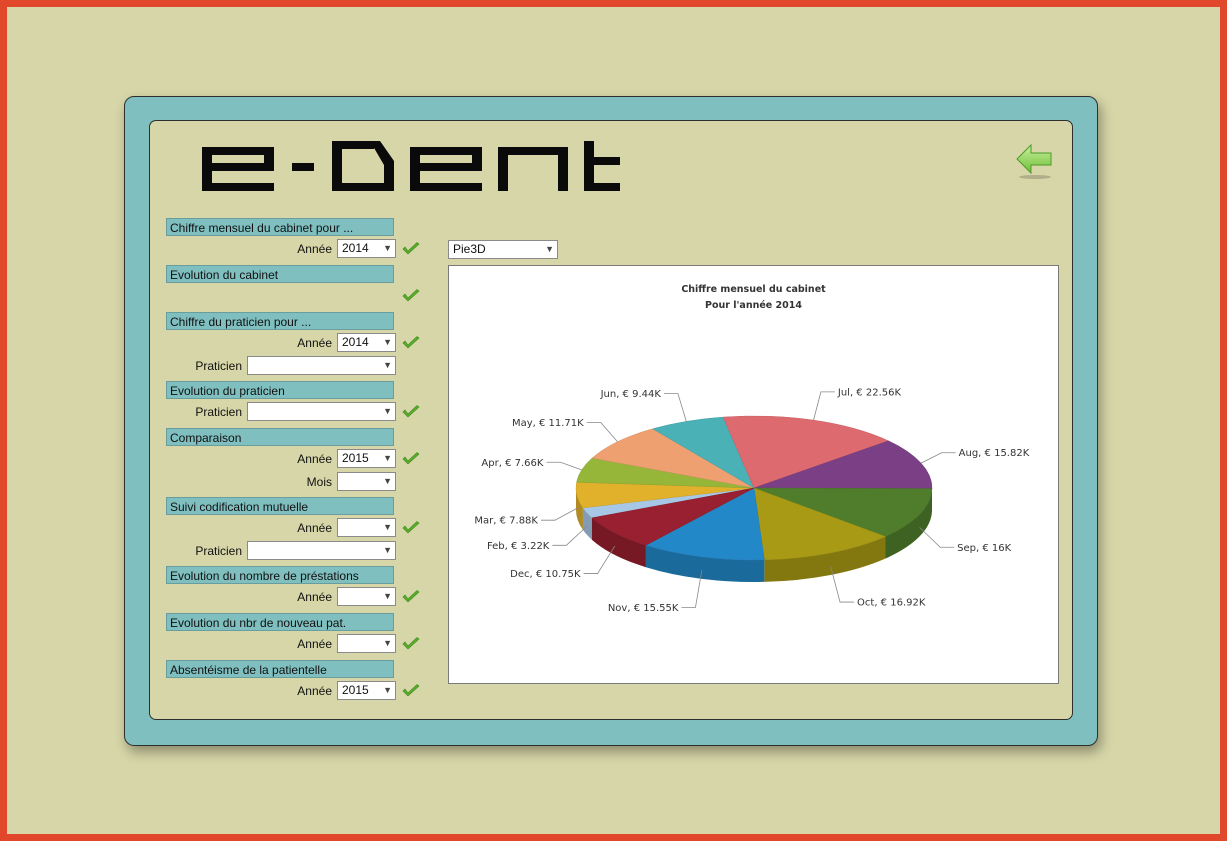  I want to click on pie-slice-label: Feb, € 3.22K, so click(518, 546).